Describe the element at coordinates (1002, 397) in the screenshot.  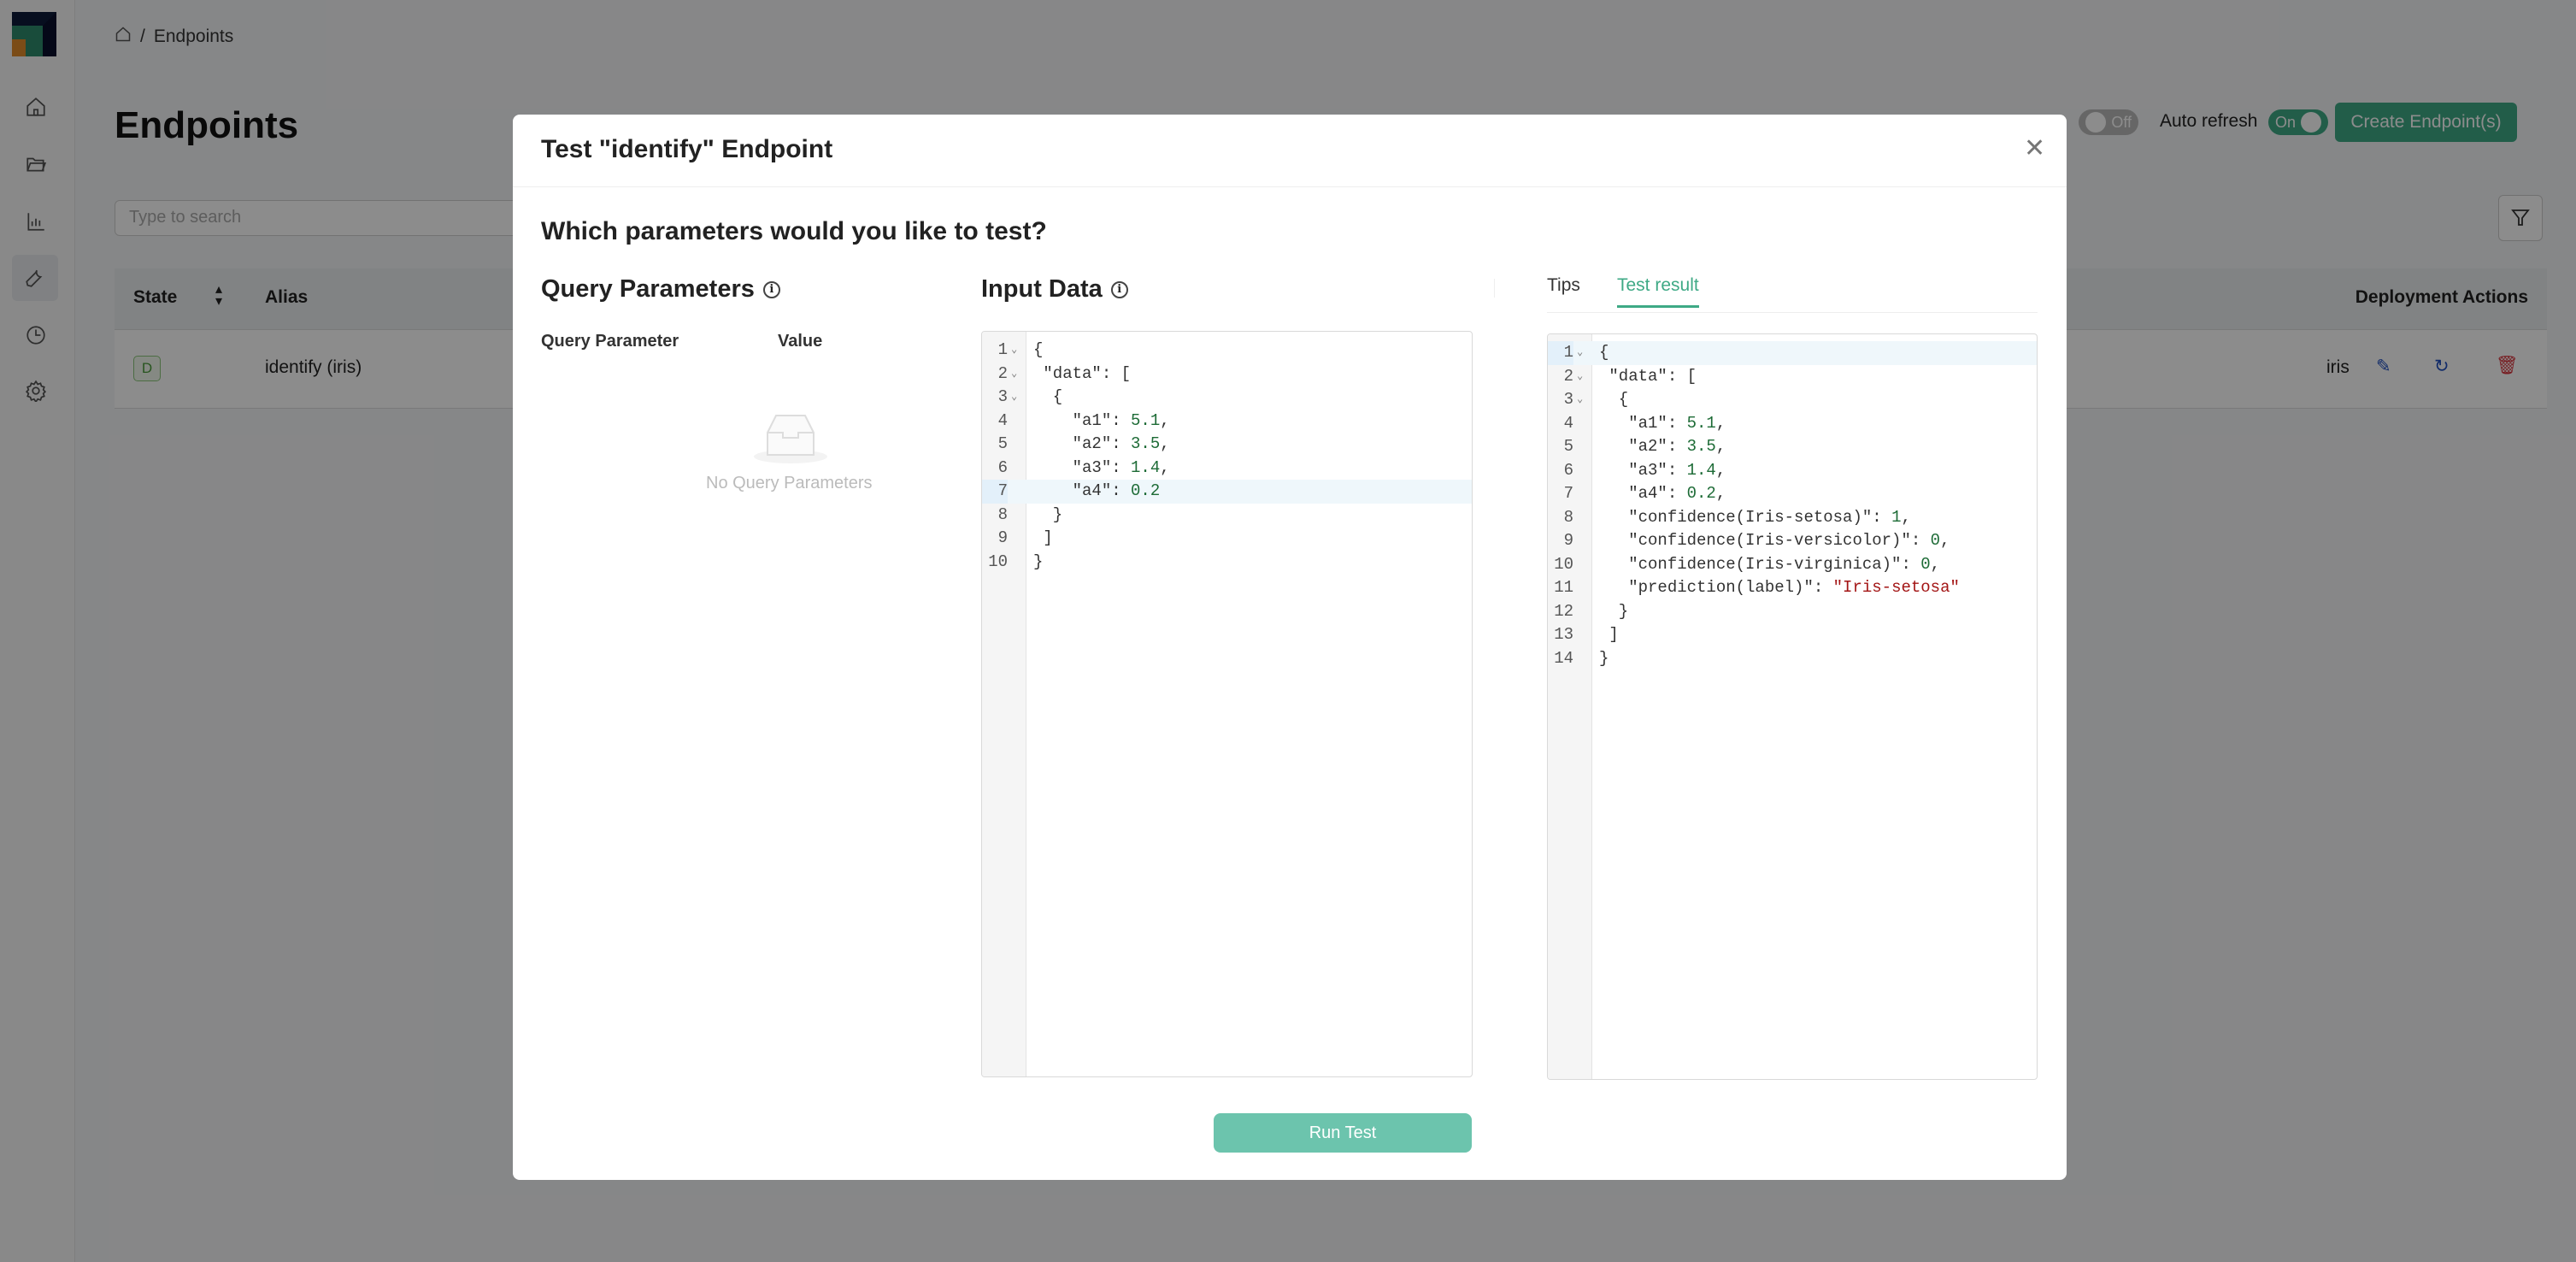
I see `line-number: 3` at that location.